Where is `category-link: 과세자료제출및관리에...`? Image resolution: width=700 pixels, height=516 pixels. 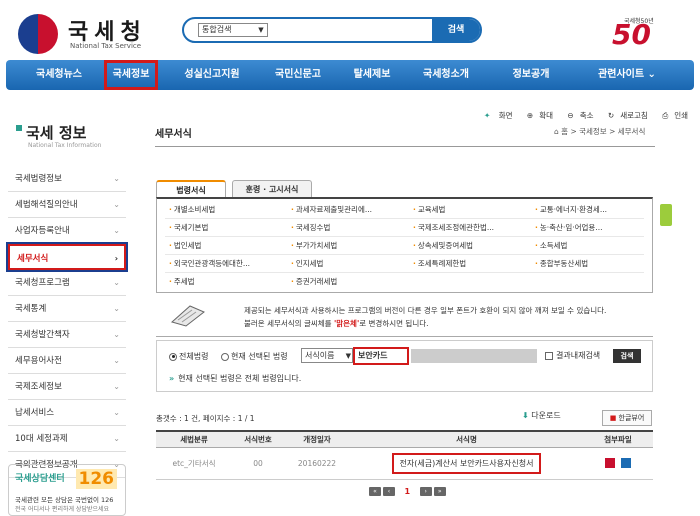
category-link: 과세자료제출및관리에... is located at coordinates (331, 210).